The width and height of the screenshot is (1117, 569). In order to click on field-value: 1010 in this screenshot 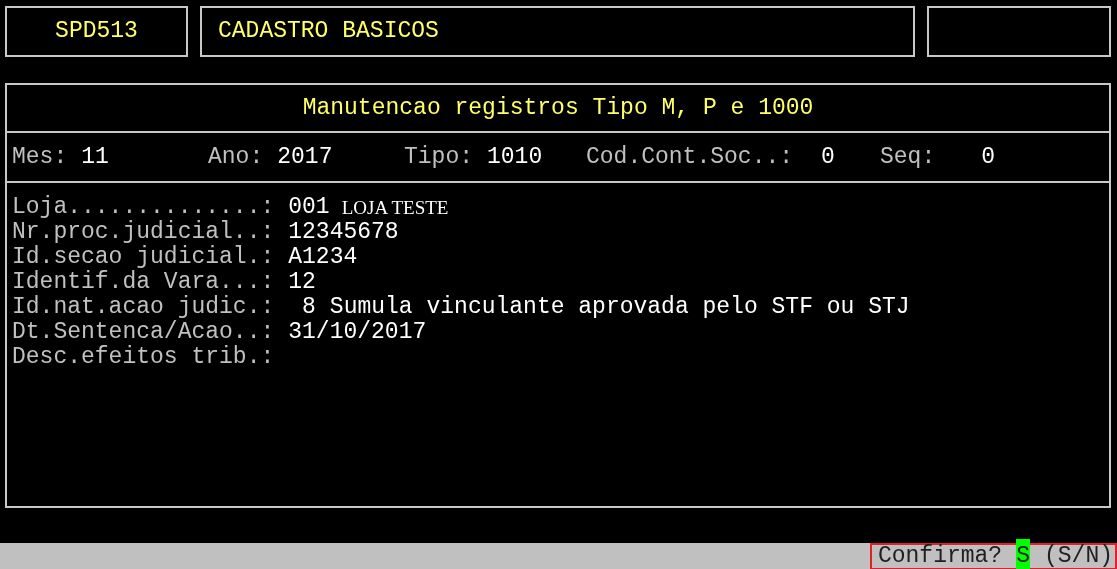, I will do `click(515, 157)`.